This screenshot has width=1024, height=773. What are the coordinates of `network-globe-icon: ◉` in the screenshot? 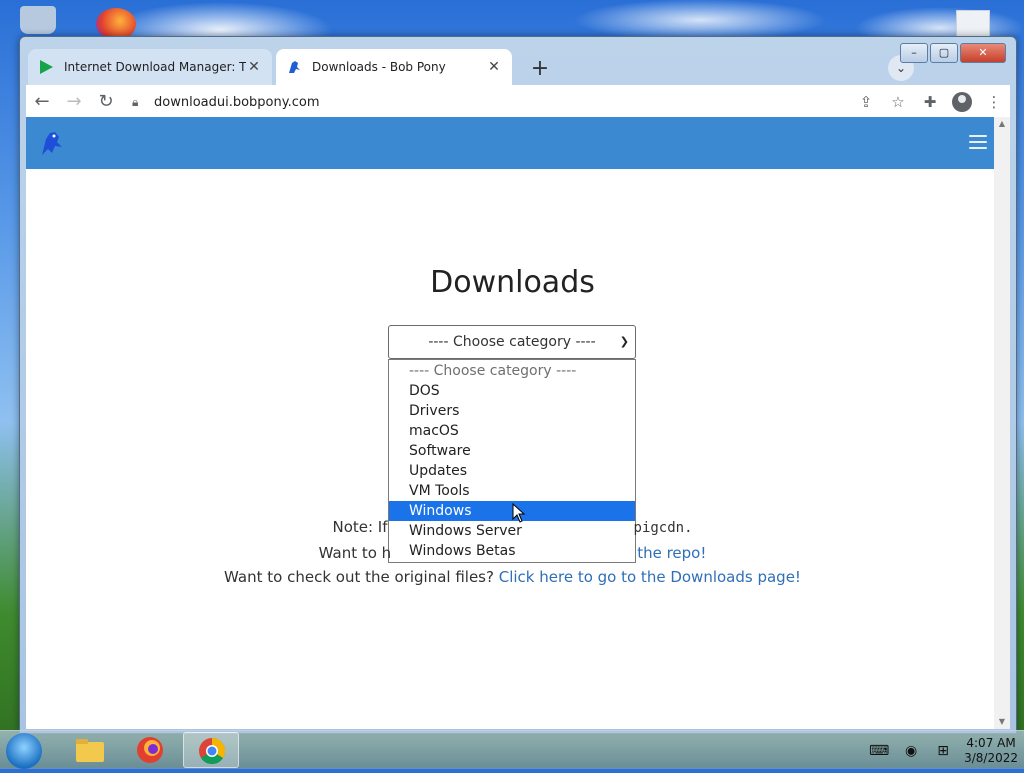 It's located at (911, 751).